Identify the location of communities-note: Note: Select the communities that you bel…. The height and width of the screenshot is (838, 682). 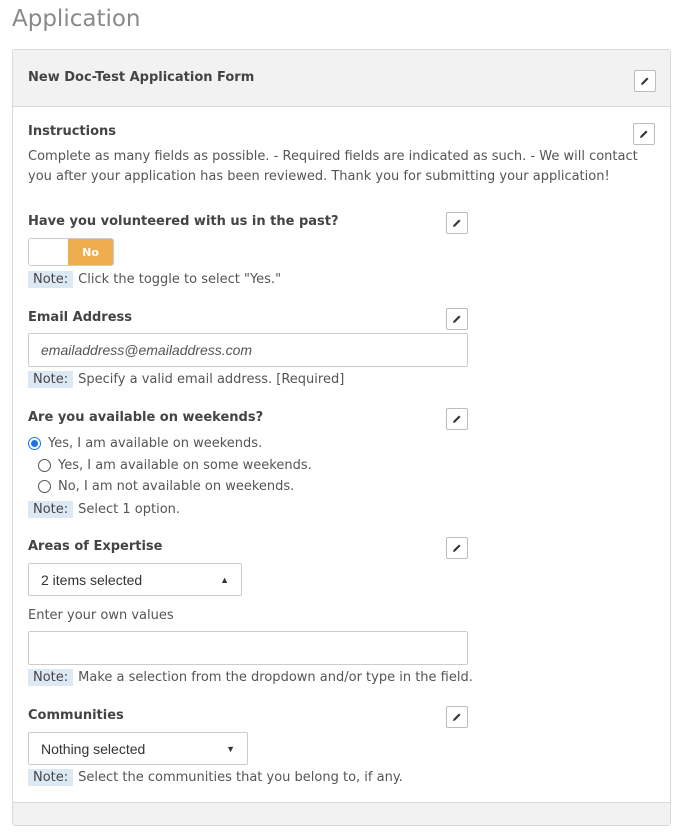
(215, 777).